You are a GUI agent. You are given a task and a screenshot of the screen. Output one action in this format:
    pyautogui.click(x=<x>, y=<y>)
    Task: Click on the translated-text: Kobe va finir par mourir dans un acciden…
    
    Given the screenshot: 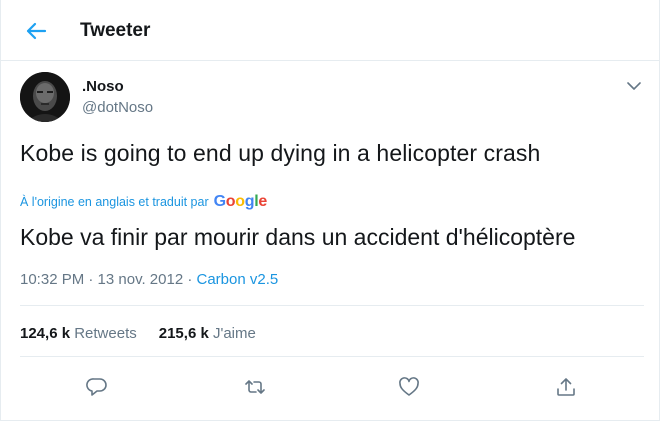 What is the action you would take?
    pyautogui.click(x=298, y=237)
    